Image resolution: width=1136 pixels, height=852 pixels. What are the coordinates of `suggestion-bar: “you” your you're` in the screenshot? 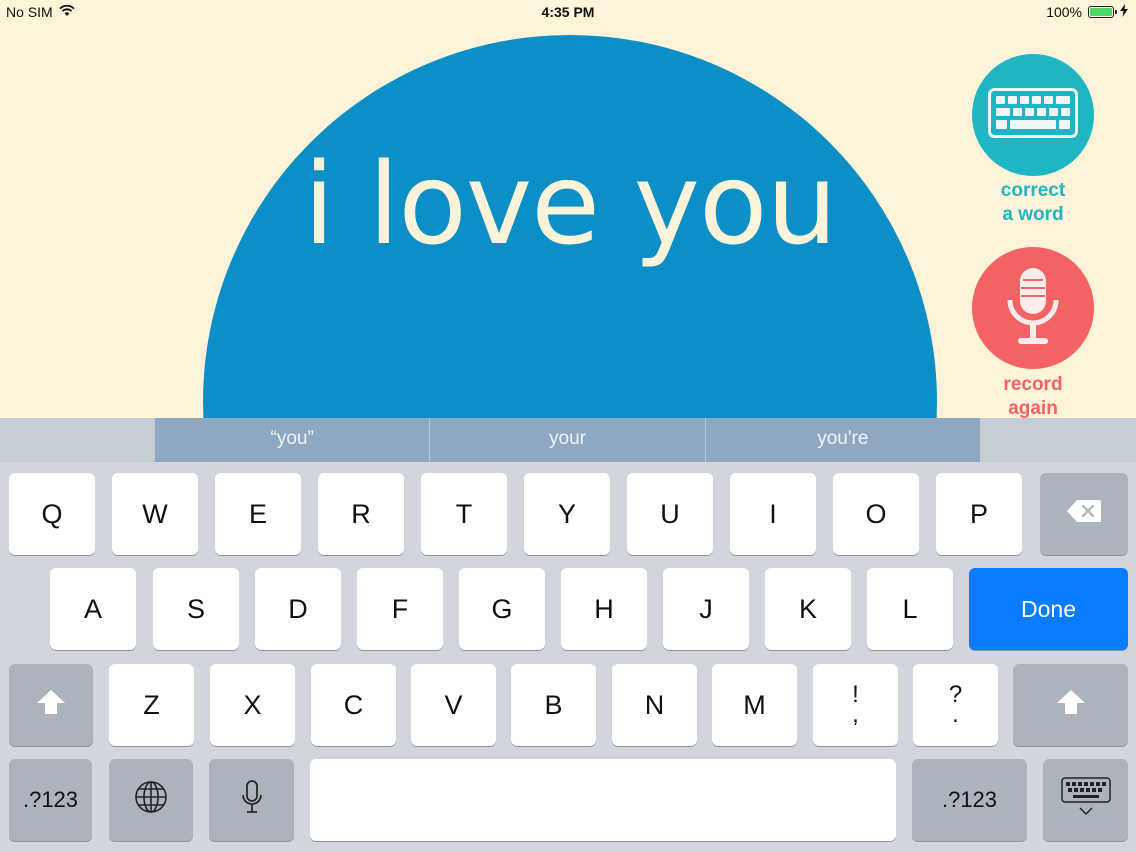 It's located at (568, 440).